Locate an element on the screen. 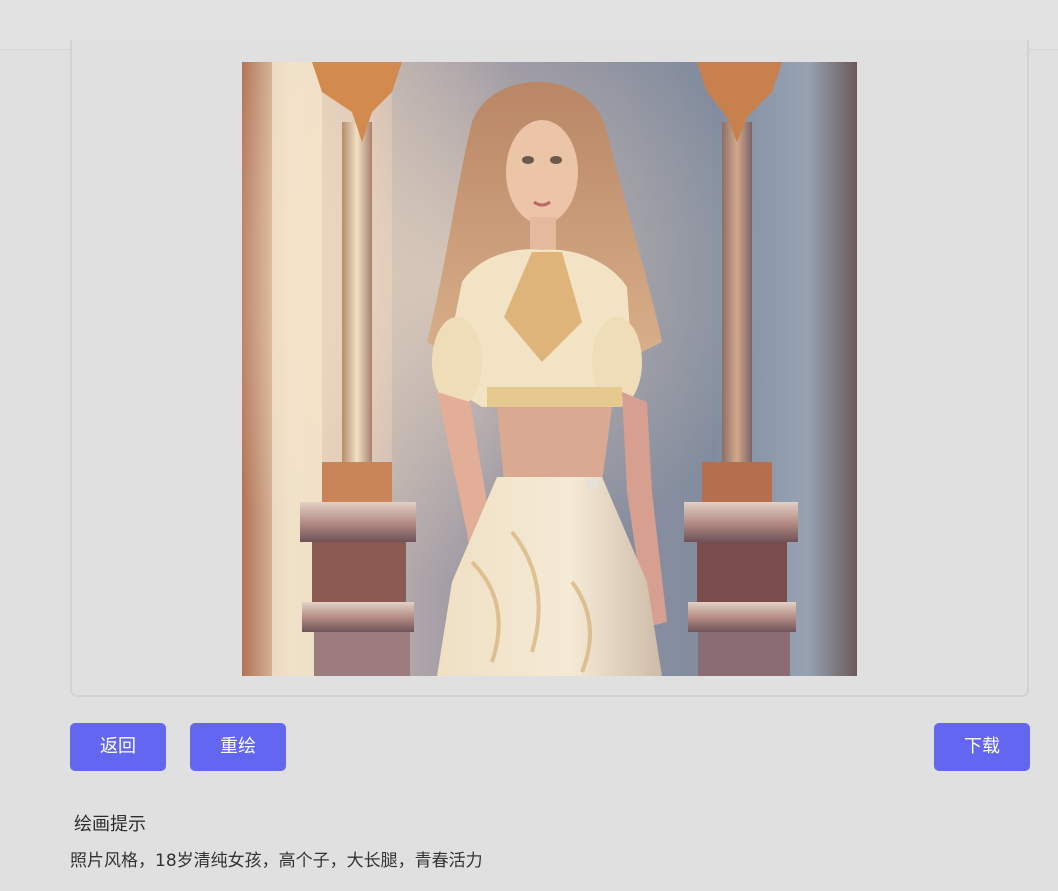  prompt-text: 照片风格，18岁清纯女孩，高个子，大长腿，青春活力 is located at coordinates (276, 861).